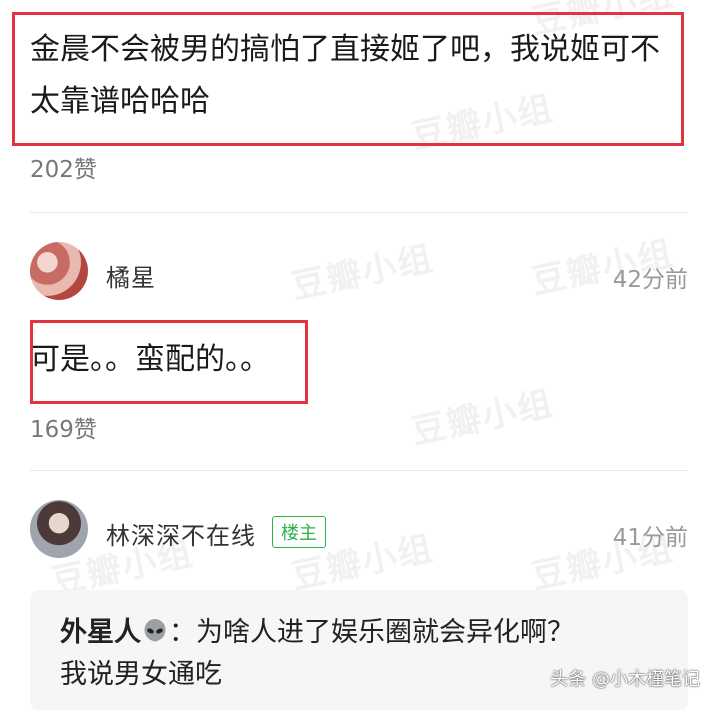  What do you see at coordinates (650, 280) in the screenshot?
I see `timestamp: 42分前` at bounding box center [650, 280].